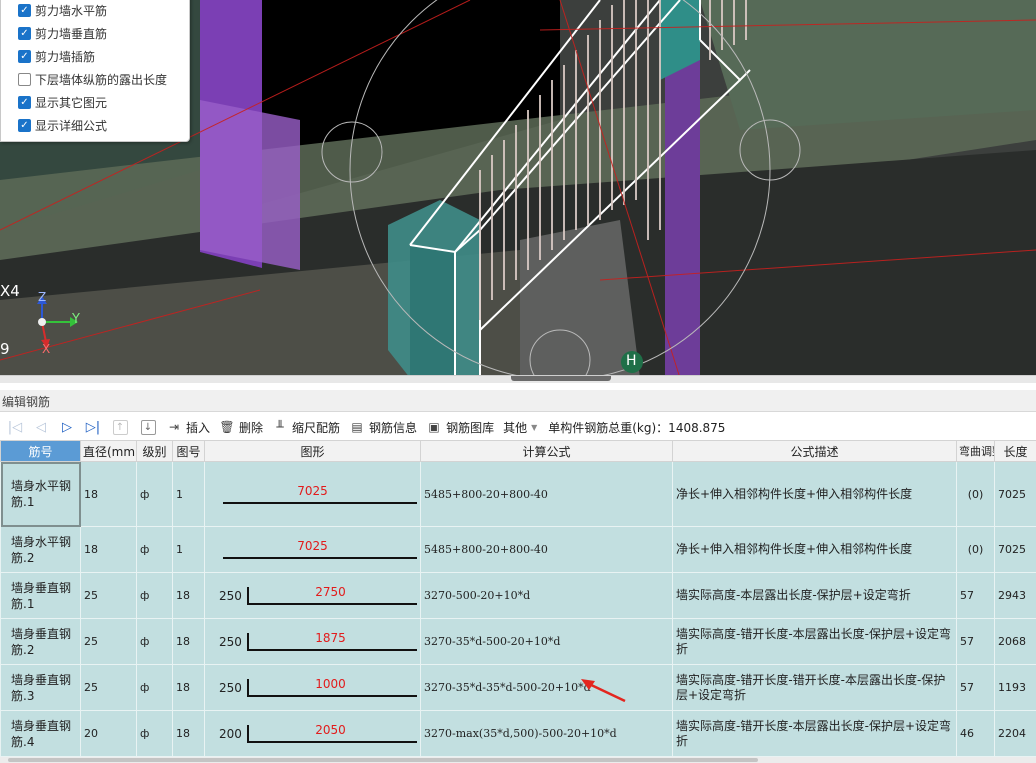 Image resolution: width=1036 pixels, height=763 pixels. I want to click on cell-rebar-no: 墙身水平钢筋.2, so click(40, 549).